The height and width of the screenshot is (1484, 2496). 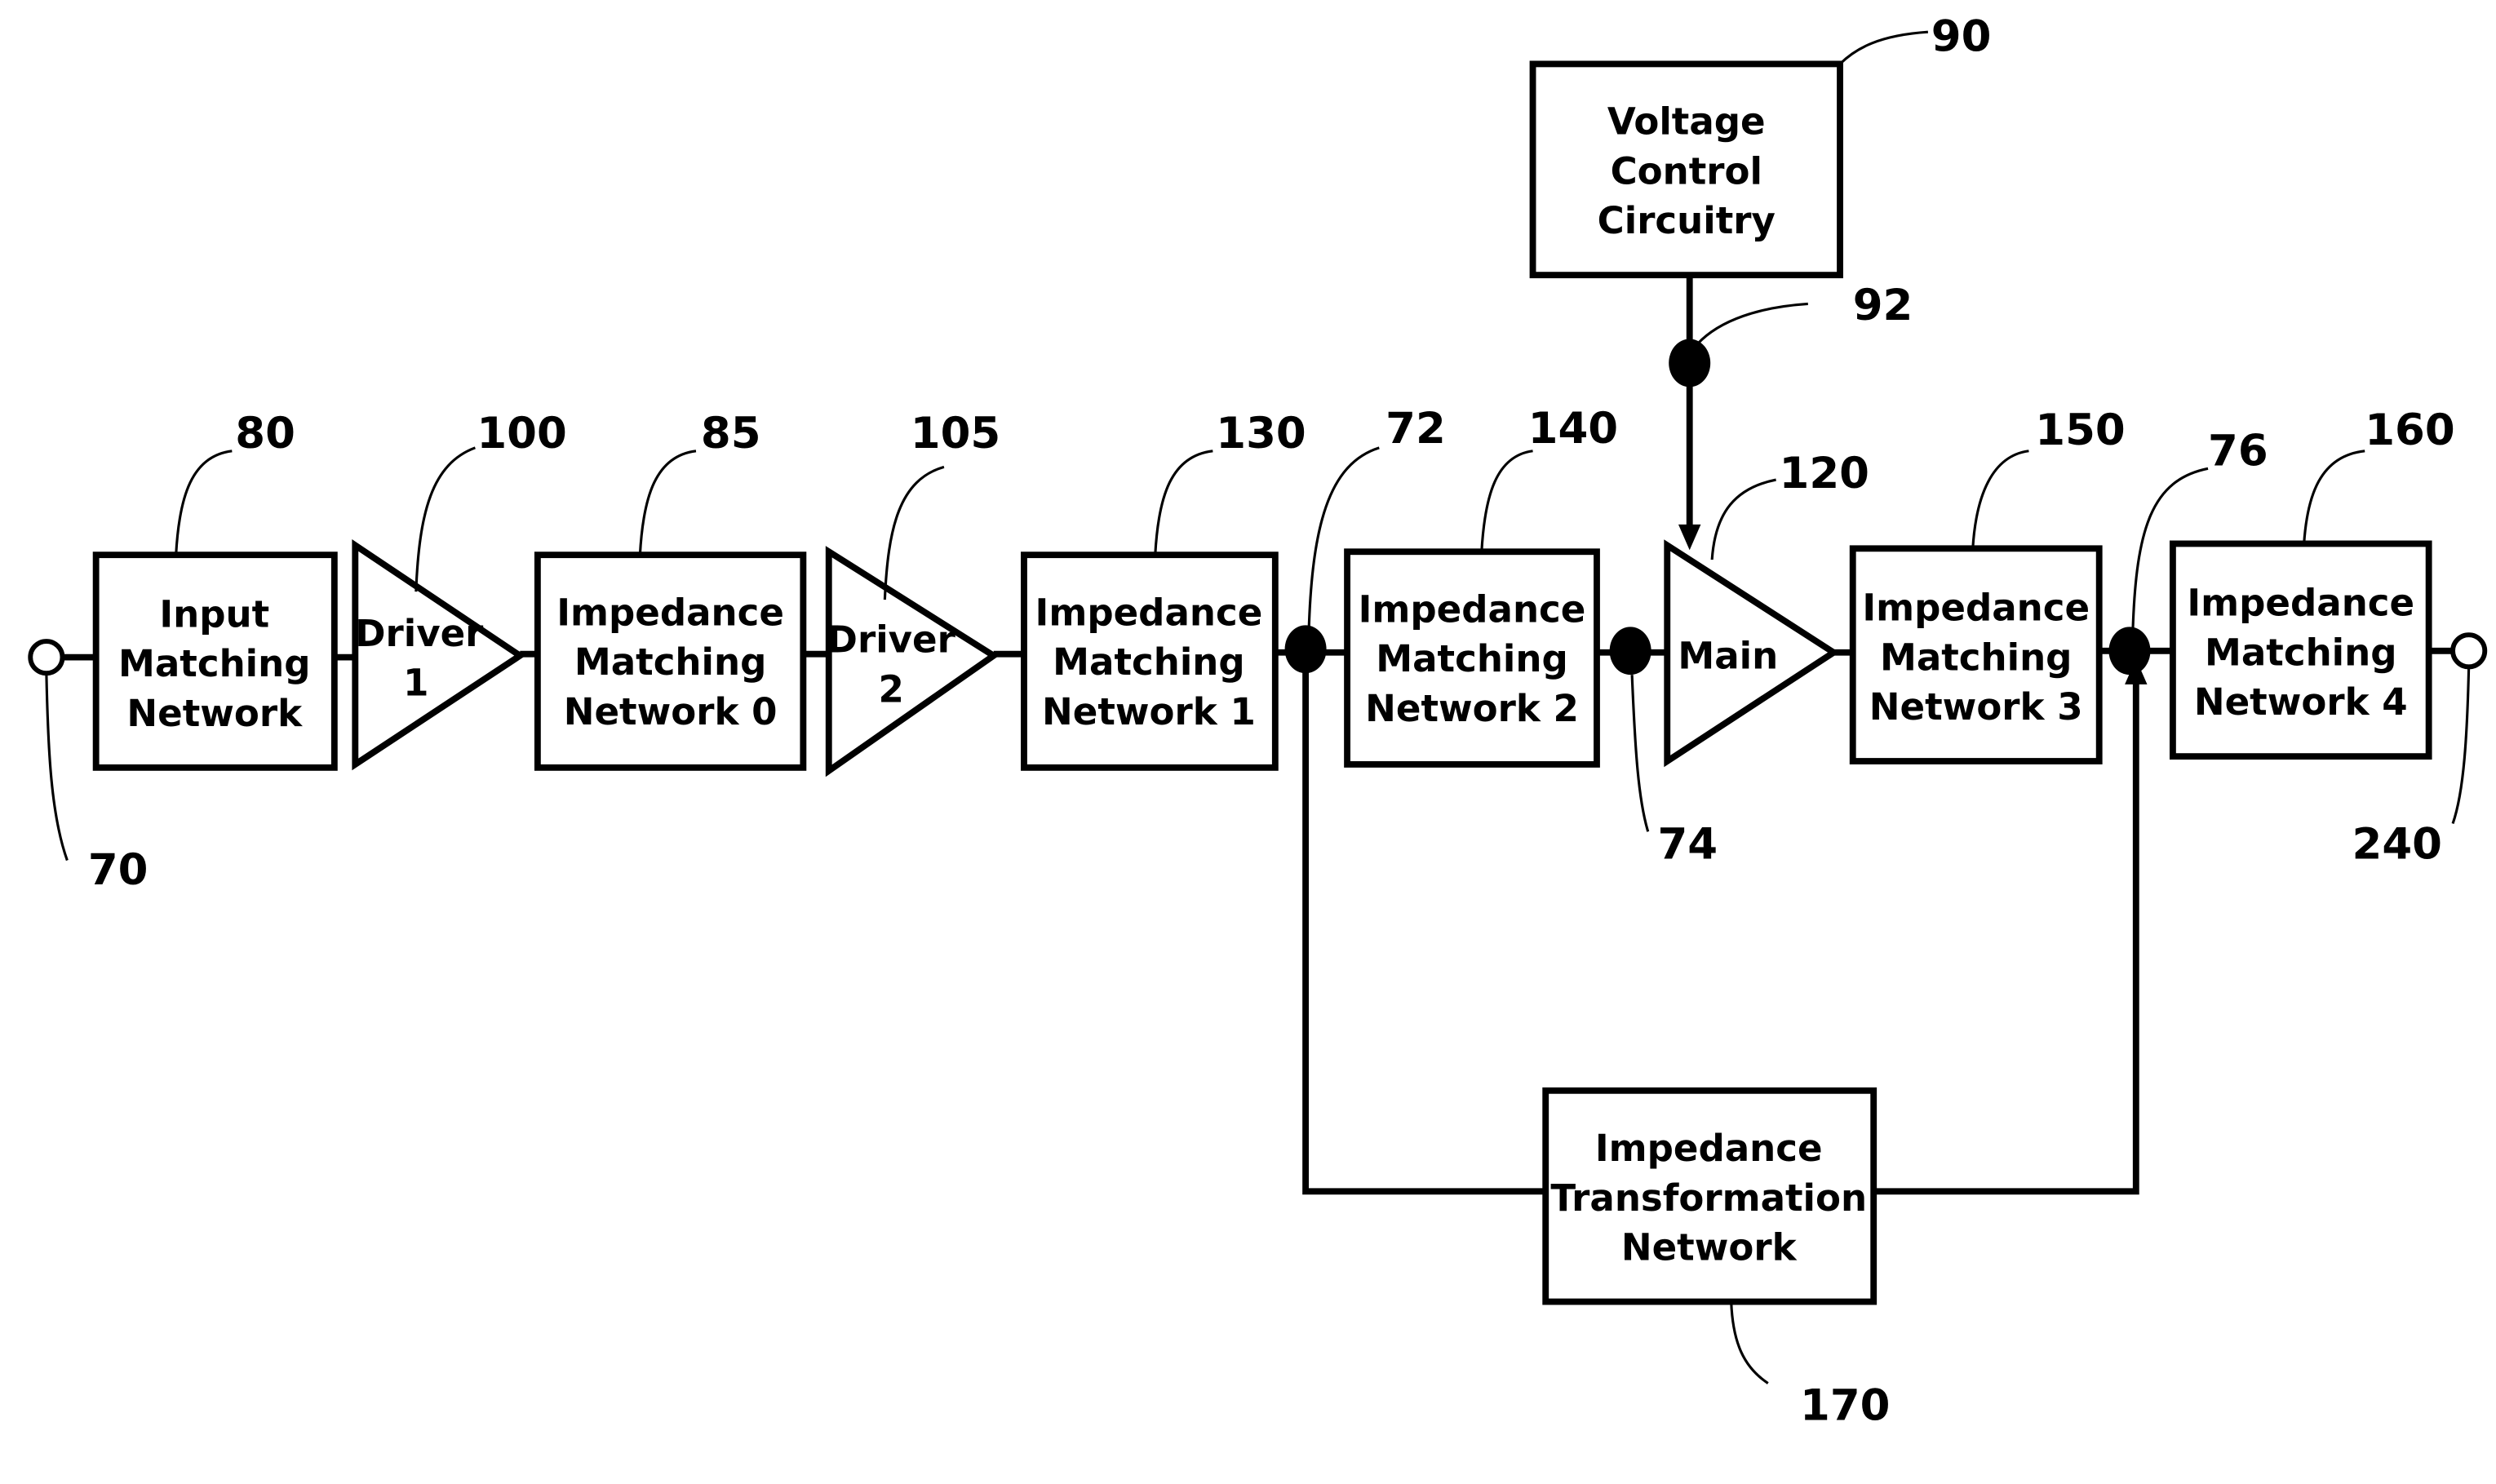 What do you see at coordinates (1690, 363) in the screenshot?
I see `node-92-icon` at bounding box center [1690, 363].